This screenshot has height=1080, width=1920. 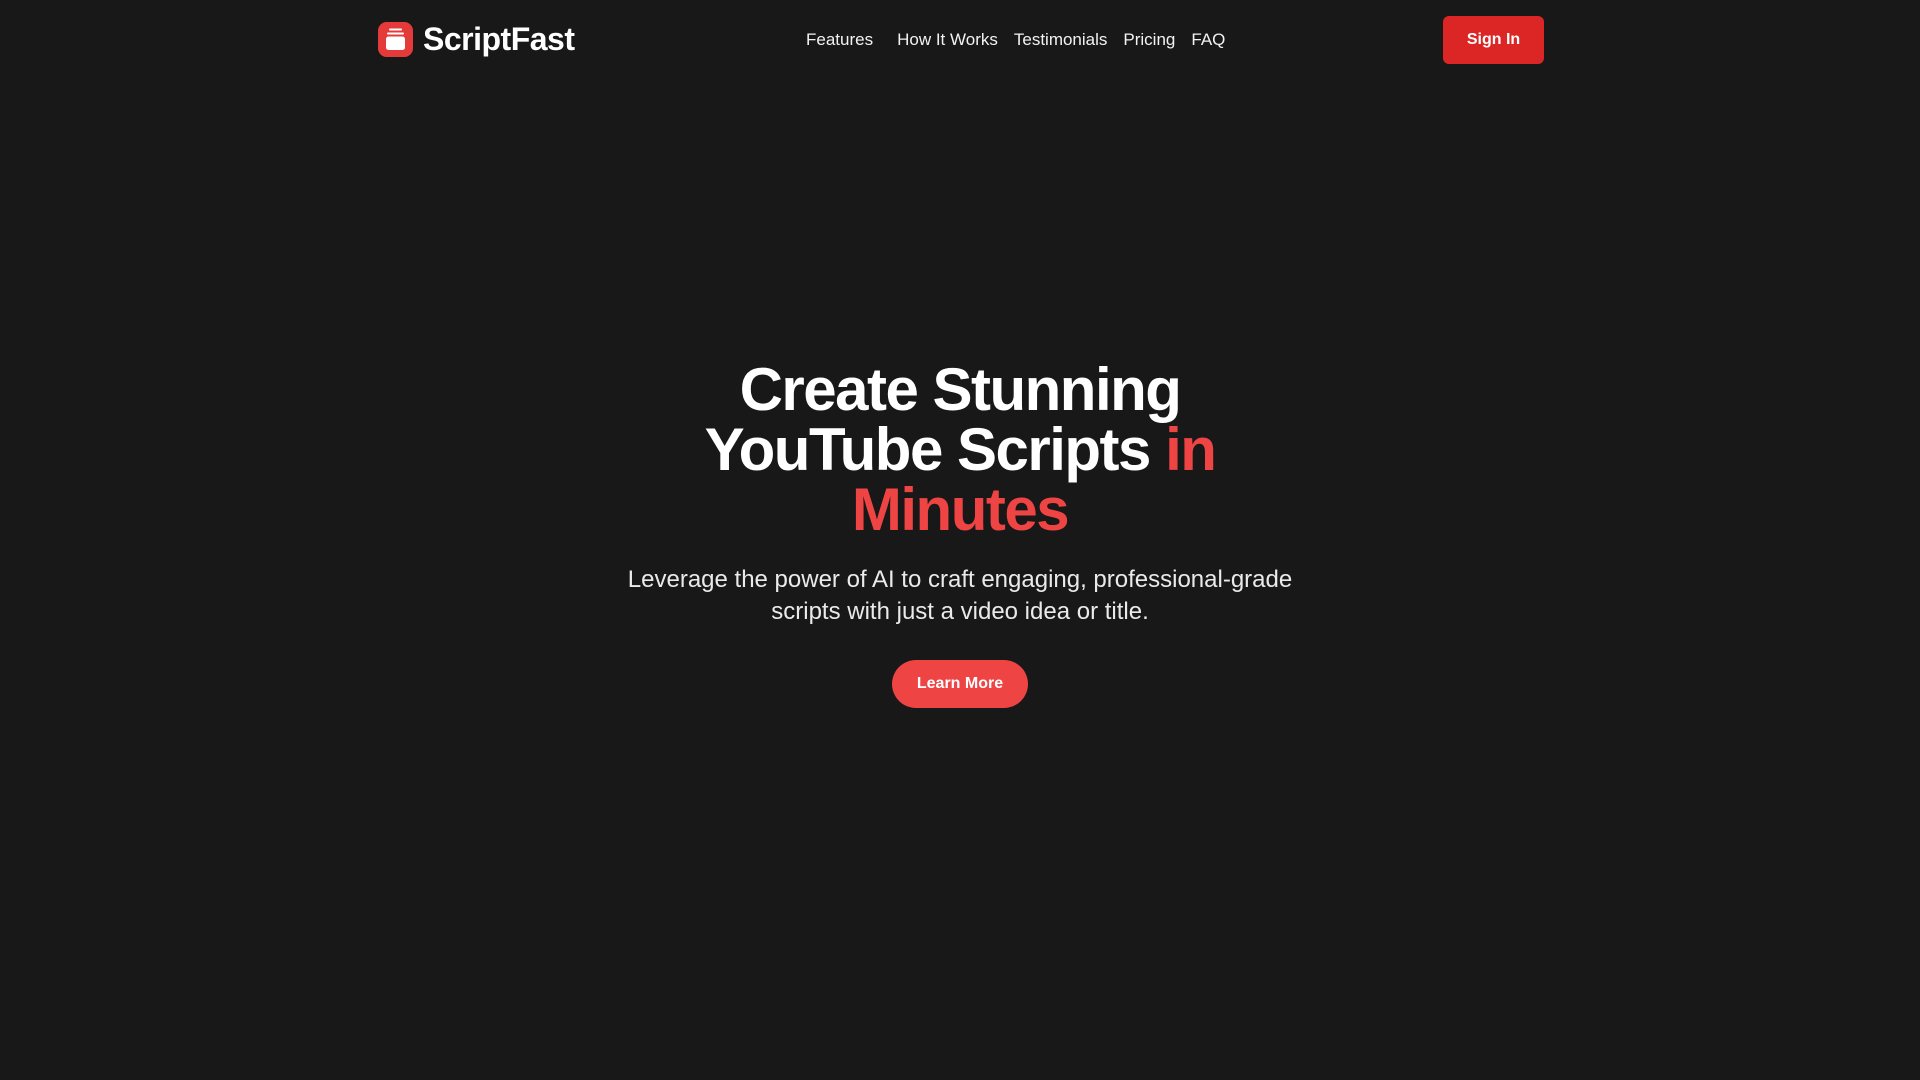 What do you see at coordinates (943, 419) in the screenshot?
I see `hero-title-main: Create Stunning YouTube Scripts` at bounding box center [943, 419].